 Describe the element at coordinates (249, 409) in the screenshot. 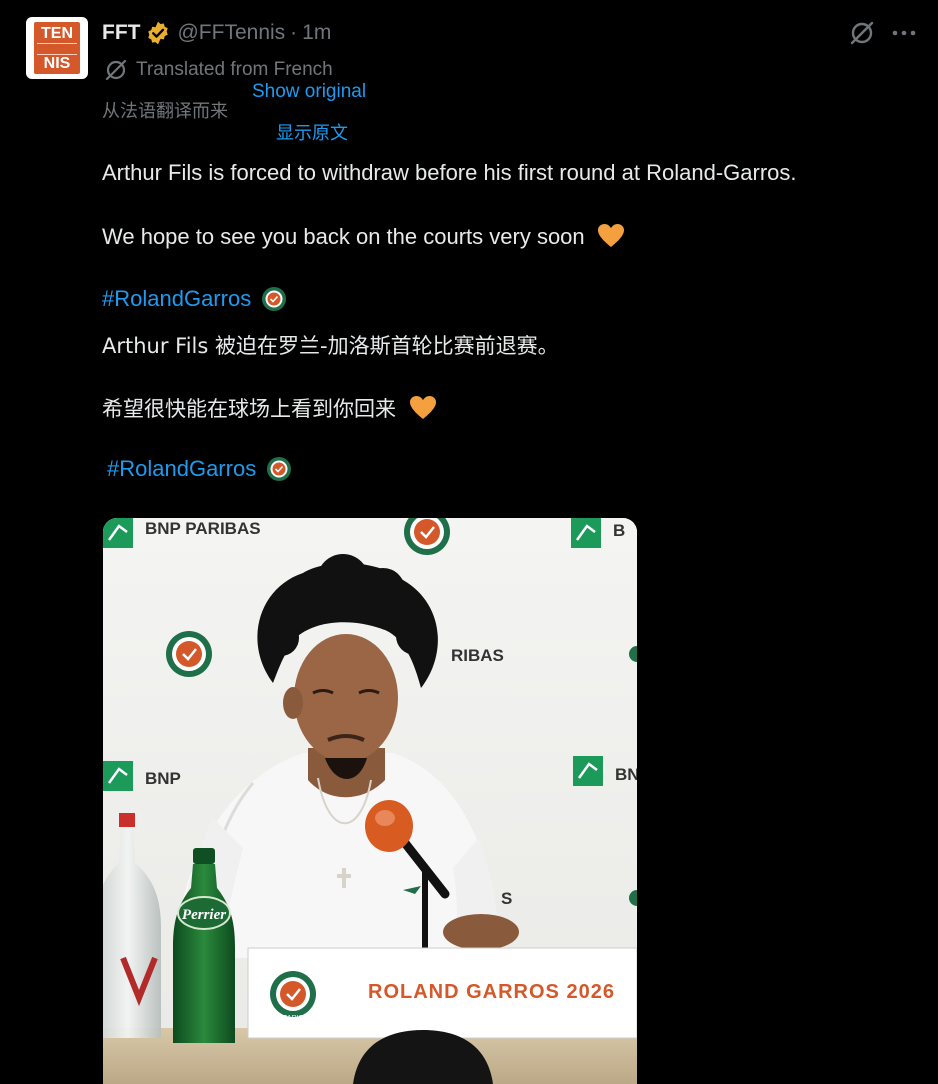

I see `tweet-text-line-2-zh-text: 希望很快能在球场上看到你回来` at that location.